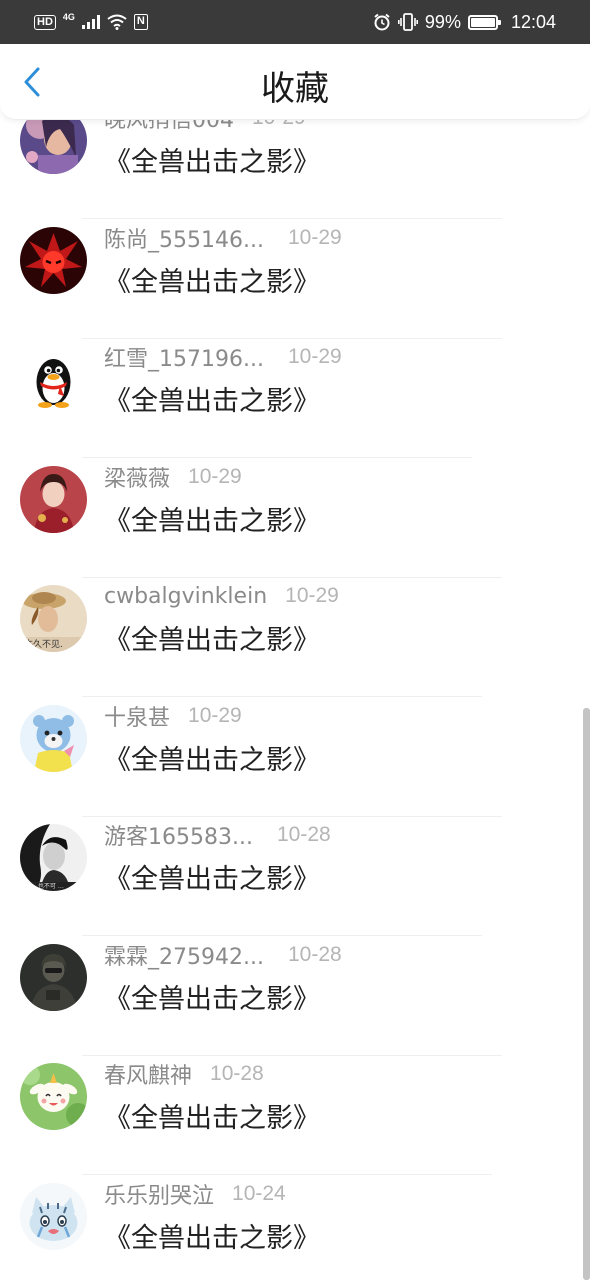 This screenshot has height=1280, width=590. I want to click on list-item: 乐乐别哭泣 10-24 《全兽出击之影》, so click(295, 1228).